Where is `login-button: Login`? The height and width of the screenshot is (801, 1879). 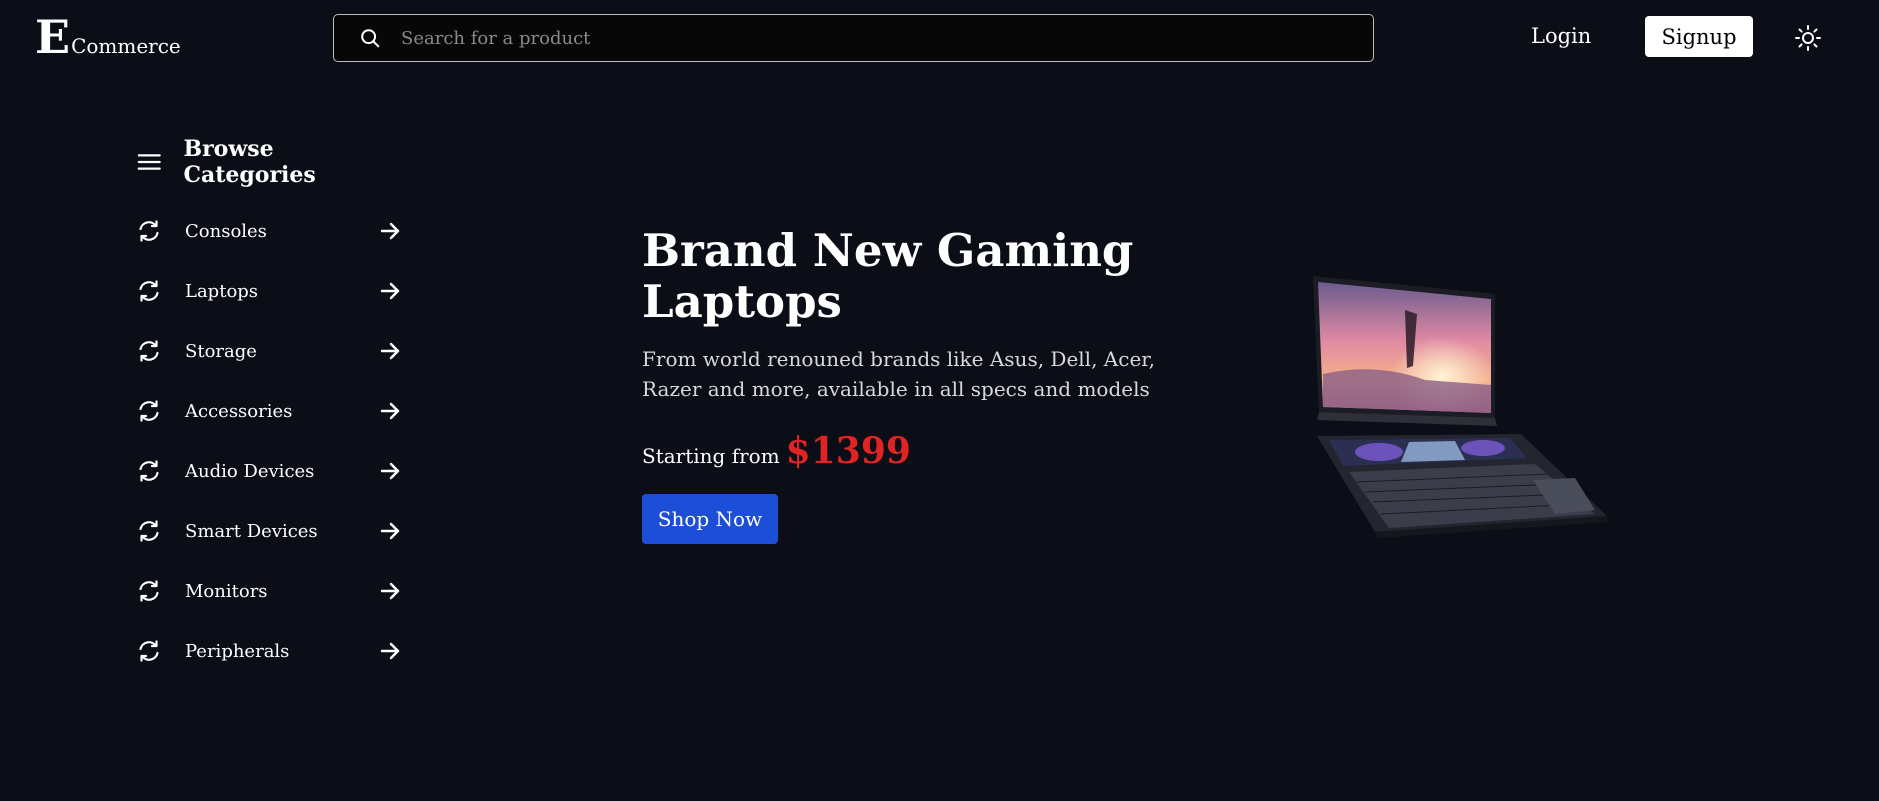
login-button: Login is located at coordinates (1561, 36).